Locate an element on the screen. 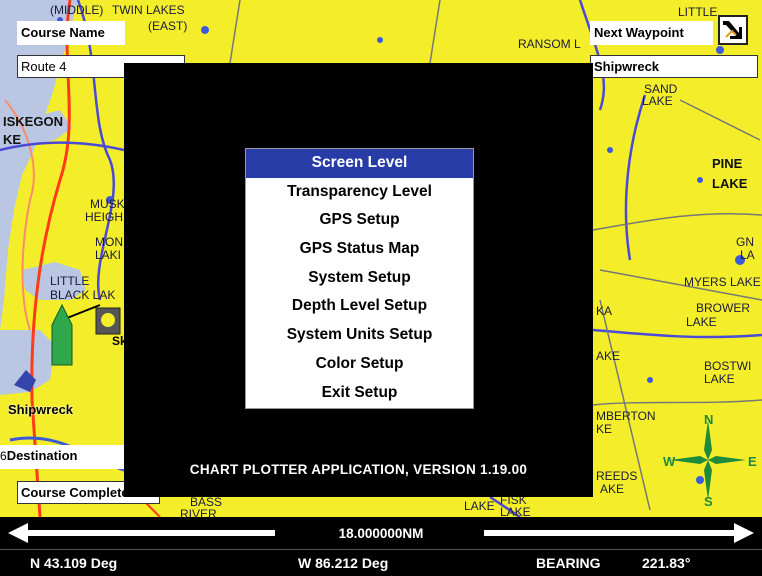 This screenshot has width=762, height=576. map-label: PINE is located at coordinates (727, 163).